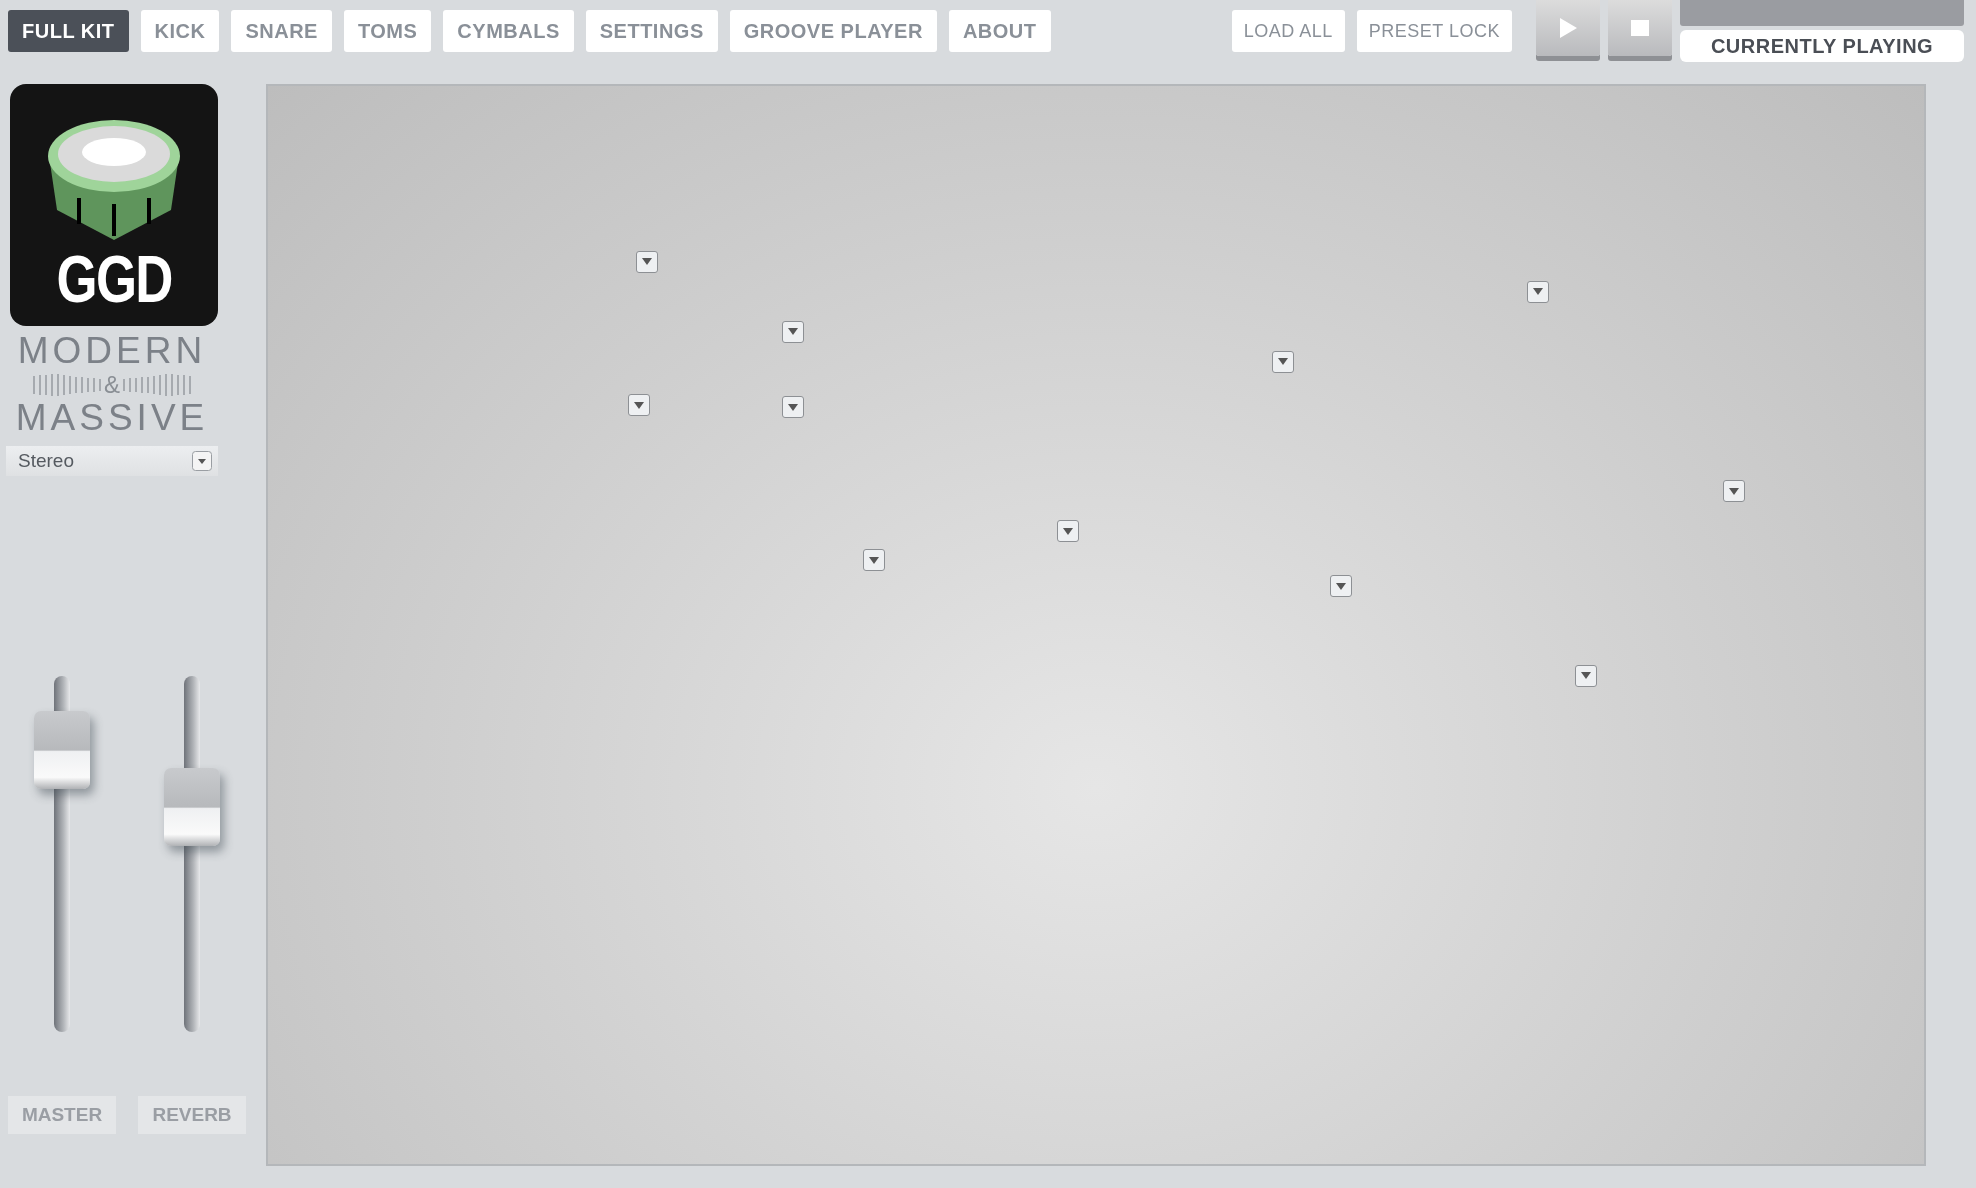 The height and width of the screenshot is (1188, 1976). What do you see at coordinates (651, 31) in the screenshot?
I see `tab: SETTINGS` at bounding box center [651, 31].